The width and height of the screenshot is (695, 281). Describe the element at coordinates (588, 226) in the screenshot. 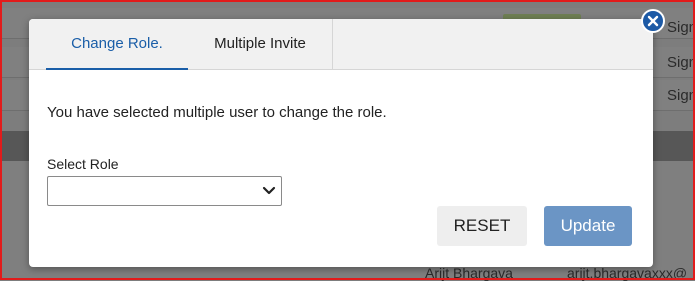

I see `update-button: Update` at that location.